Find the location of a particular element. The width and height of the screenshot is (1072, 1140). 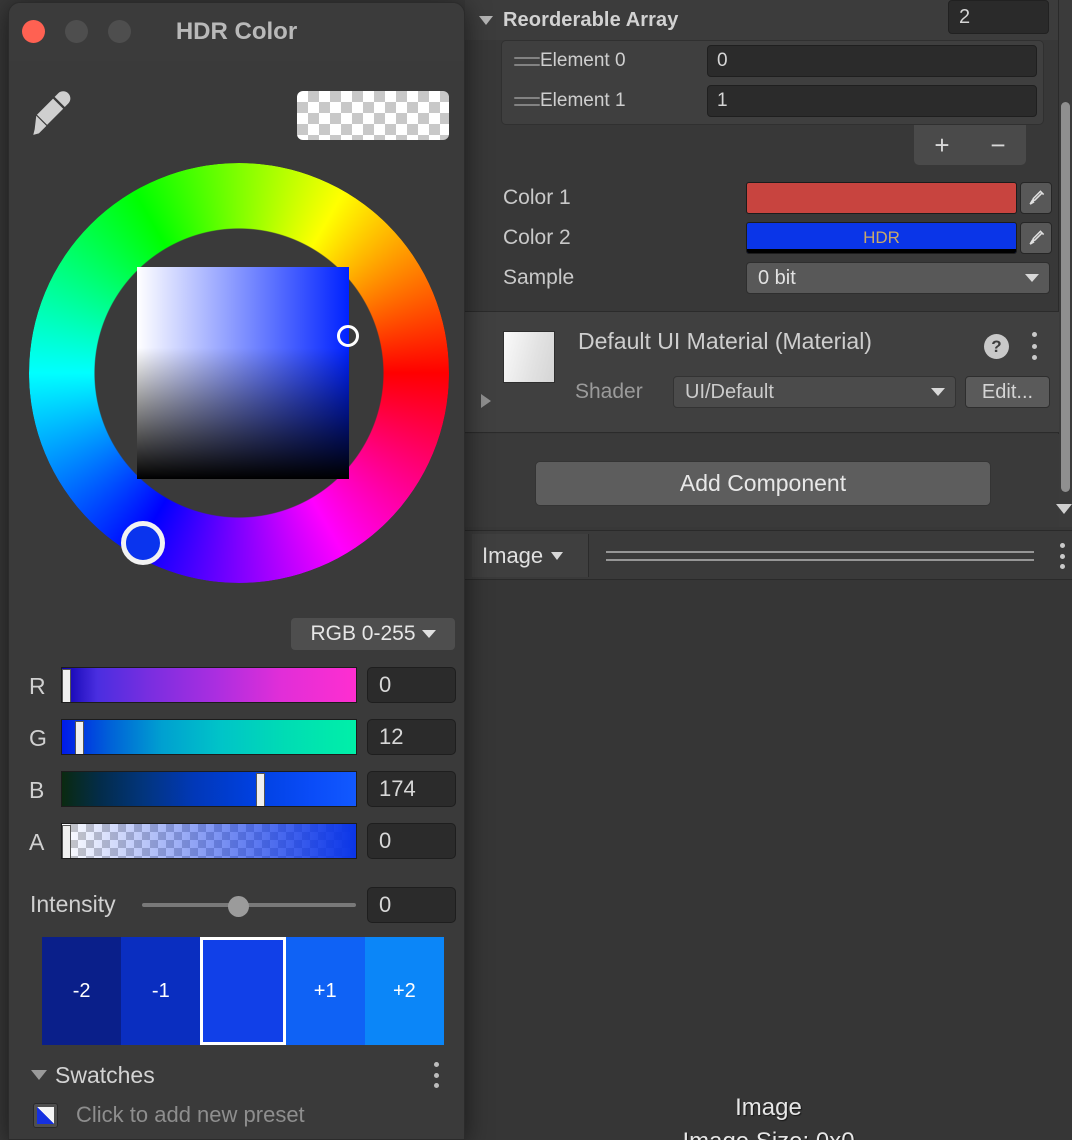

array-items-box: Element 0 0 Element 1 1 is located at coordinates (772, 82).